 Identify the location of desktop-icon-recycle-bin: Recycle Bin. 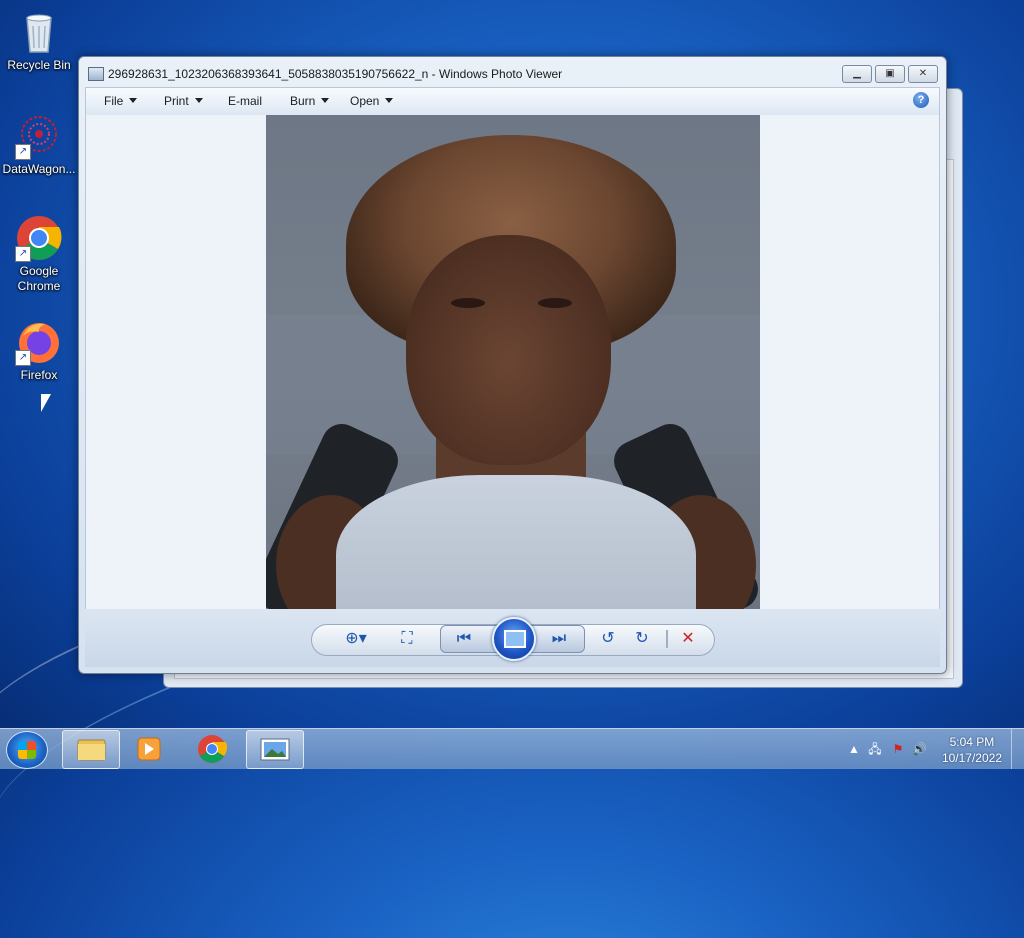
(39, 40).